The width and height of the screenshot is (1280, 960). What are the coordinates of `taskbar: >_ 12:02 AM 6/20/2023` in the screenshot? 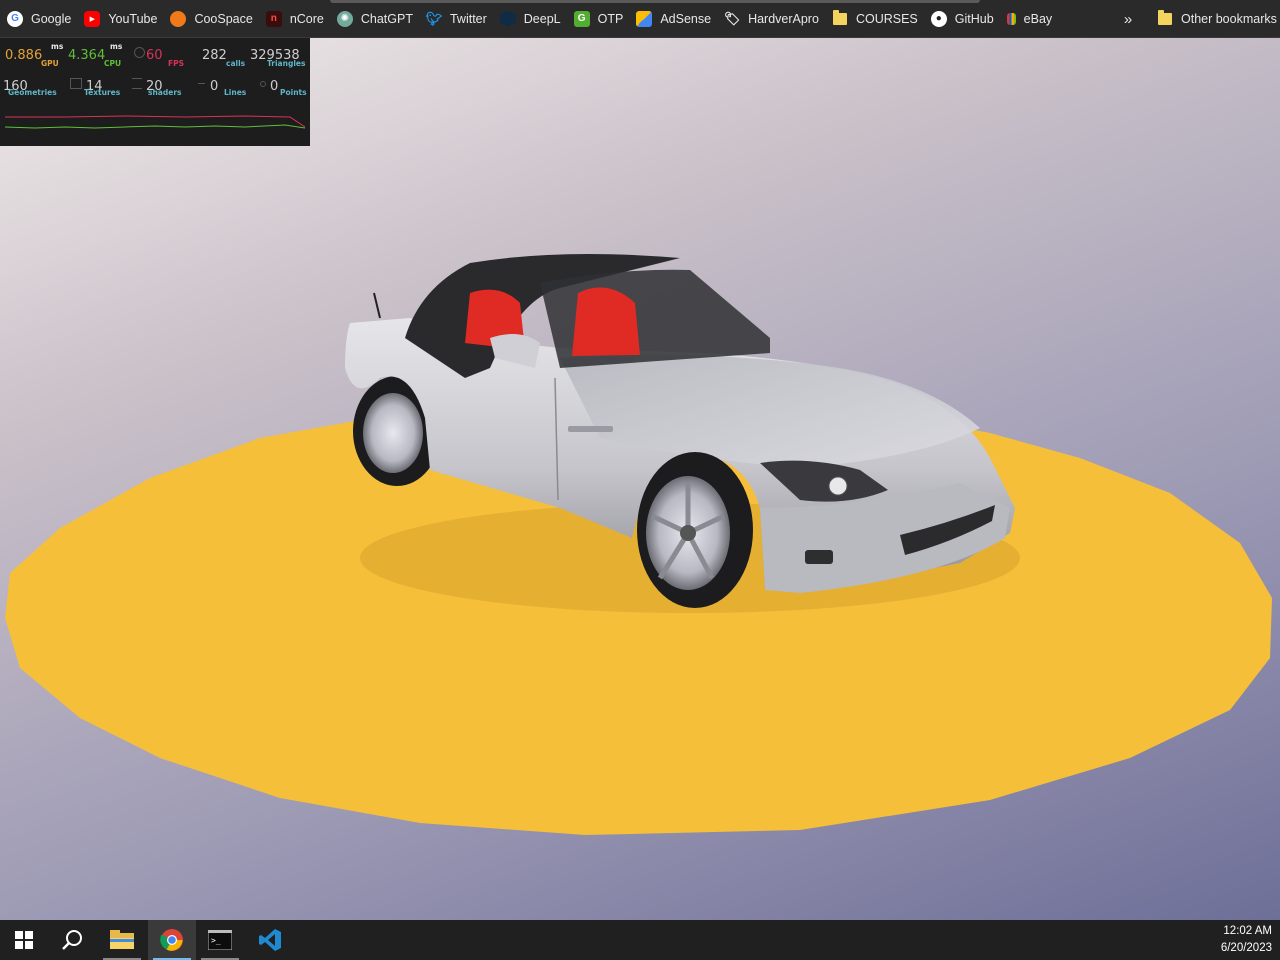 It's located at (640, 940).